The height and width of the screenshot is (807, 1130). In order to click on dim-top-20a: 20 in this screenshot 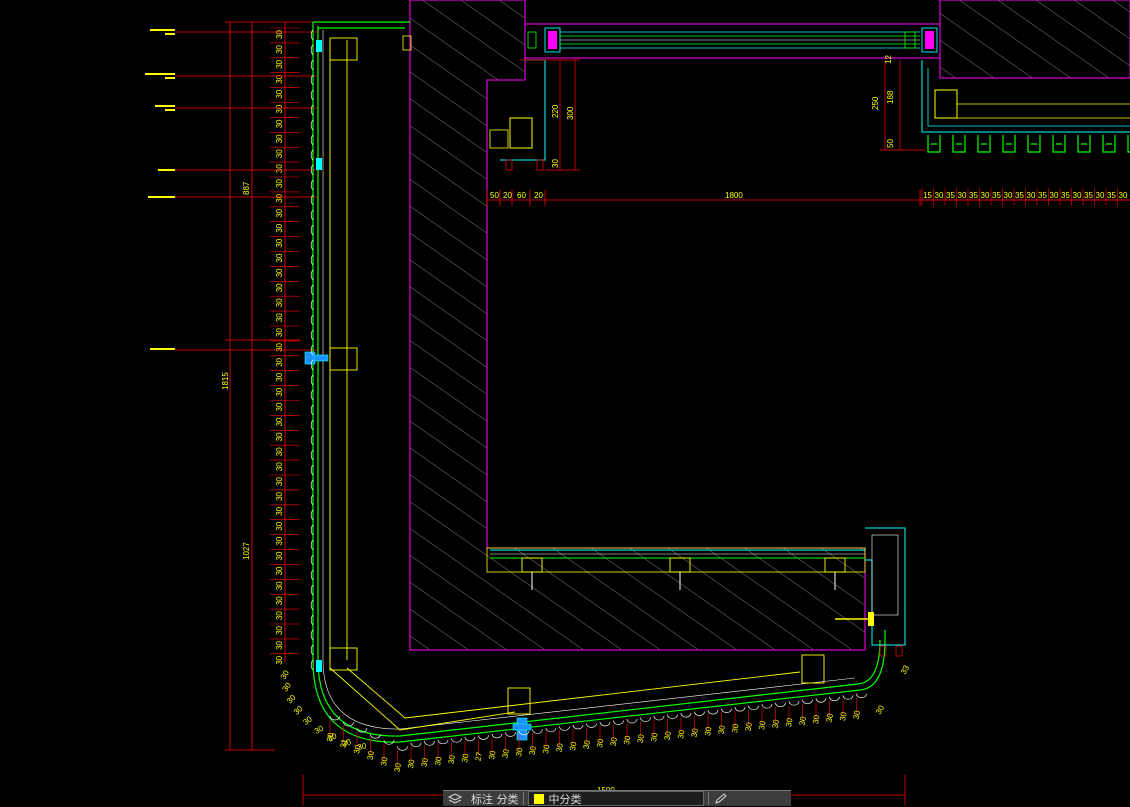, I will do `click(507, 195)`.